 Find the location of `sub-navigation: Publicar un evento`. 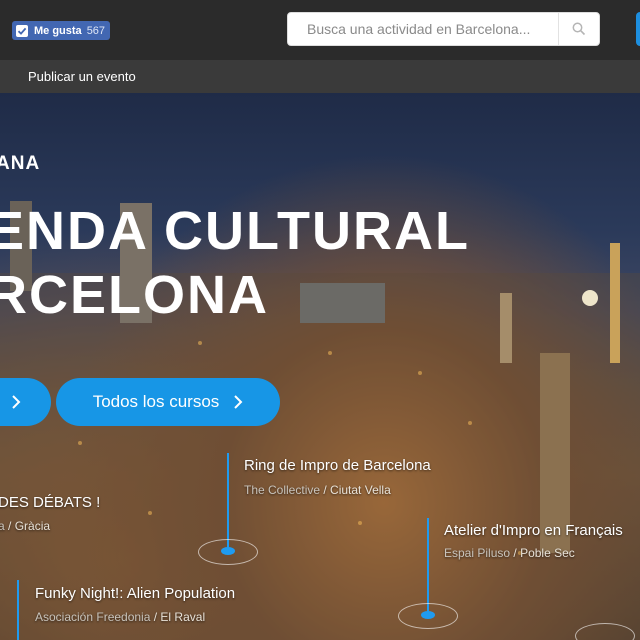

sub-navigation: Publicar un evento is located at coordinates (320, 76).